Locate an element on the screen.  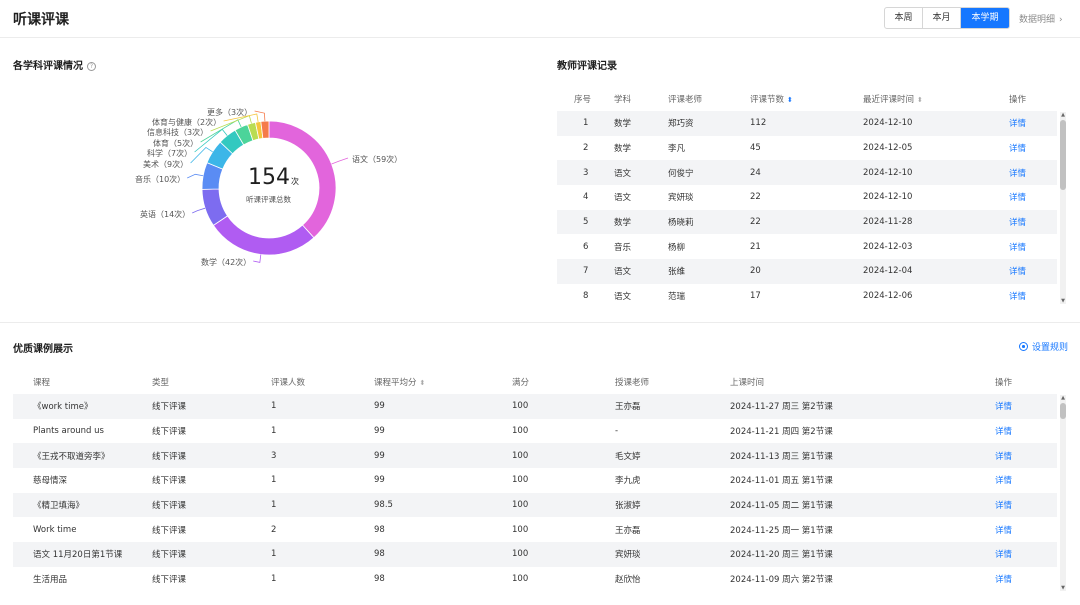
table-row: 1 数学 郑巧资 112 2024-12-10 详情 is located at coordinates (807, 123).